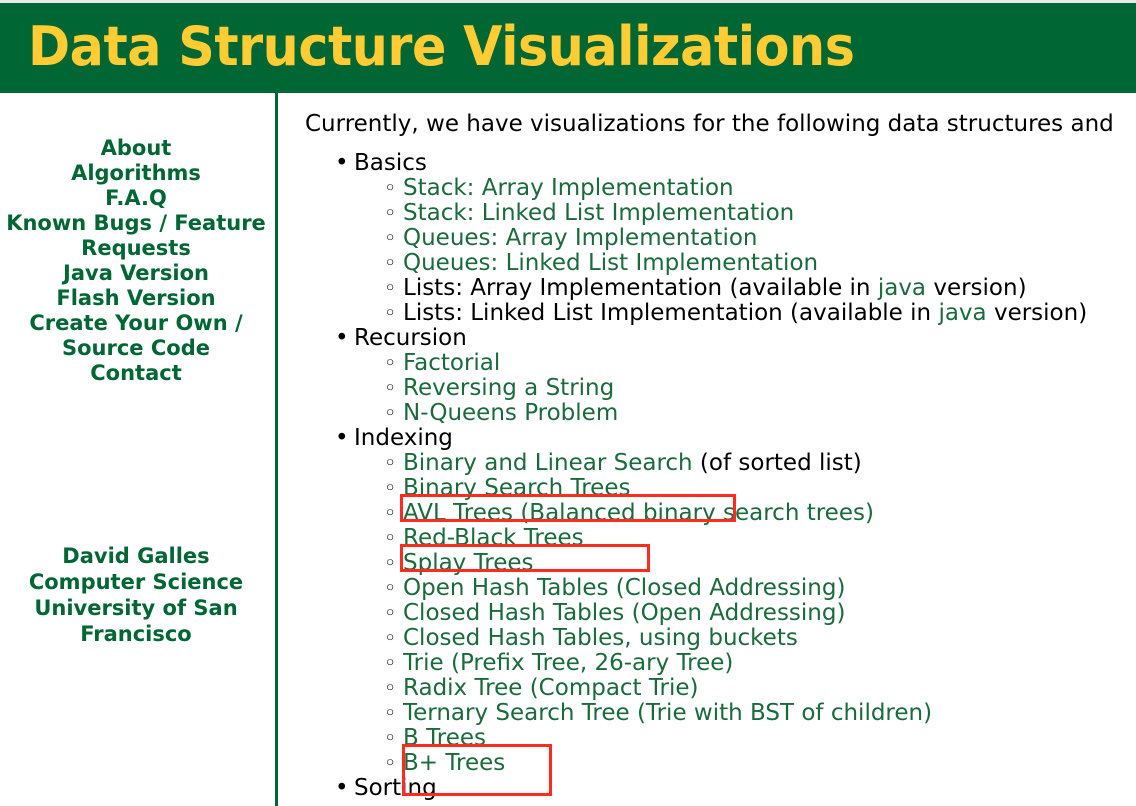 The width and height of the screenshot is (1136, 806). What do you see at coordinates (136, 236) in the screenshot?
I see `sidebar-item-known-bugs: Known Bugs / Feature Requests` at bounding box center [136, 236].